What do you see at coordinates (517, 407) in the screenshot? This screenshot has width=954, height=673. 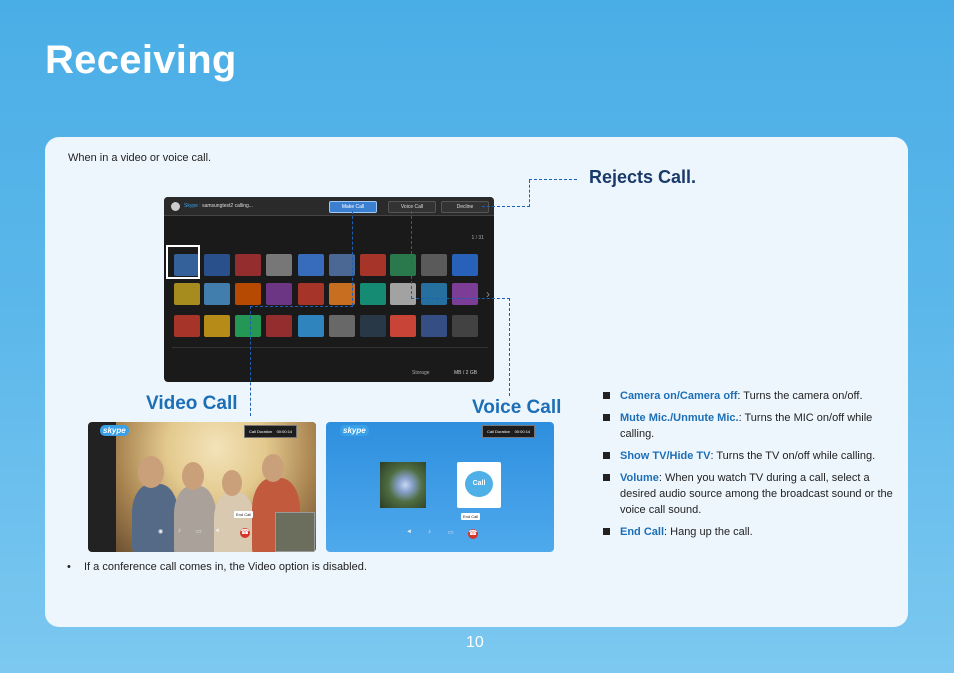 I see `voice-call-label: Voice Call` at bounding box center [517, 407].